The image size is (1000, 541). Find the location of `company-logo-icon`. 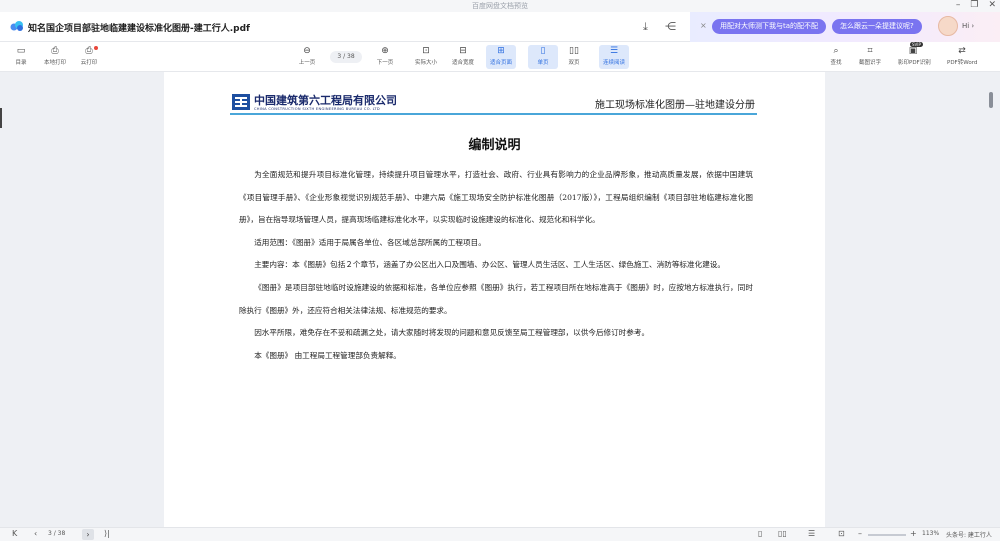

company-logo-icon is located at coordinates (241, 102).